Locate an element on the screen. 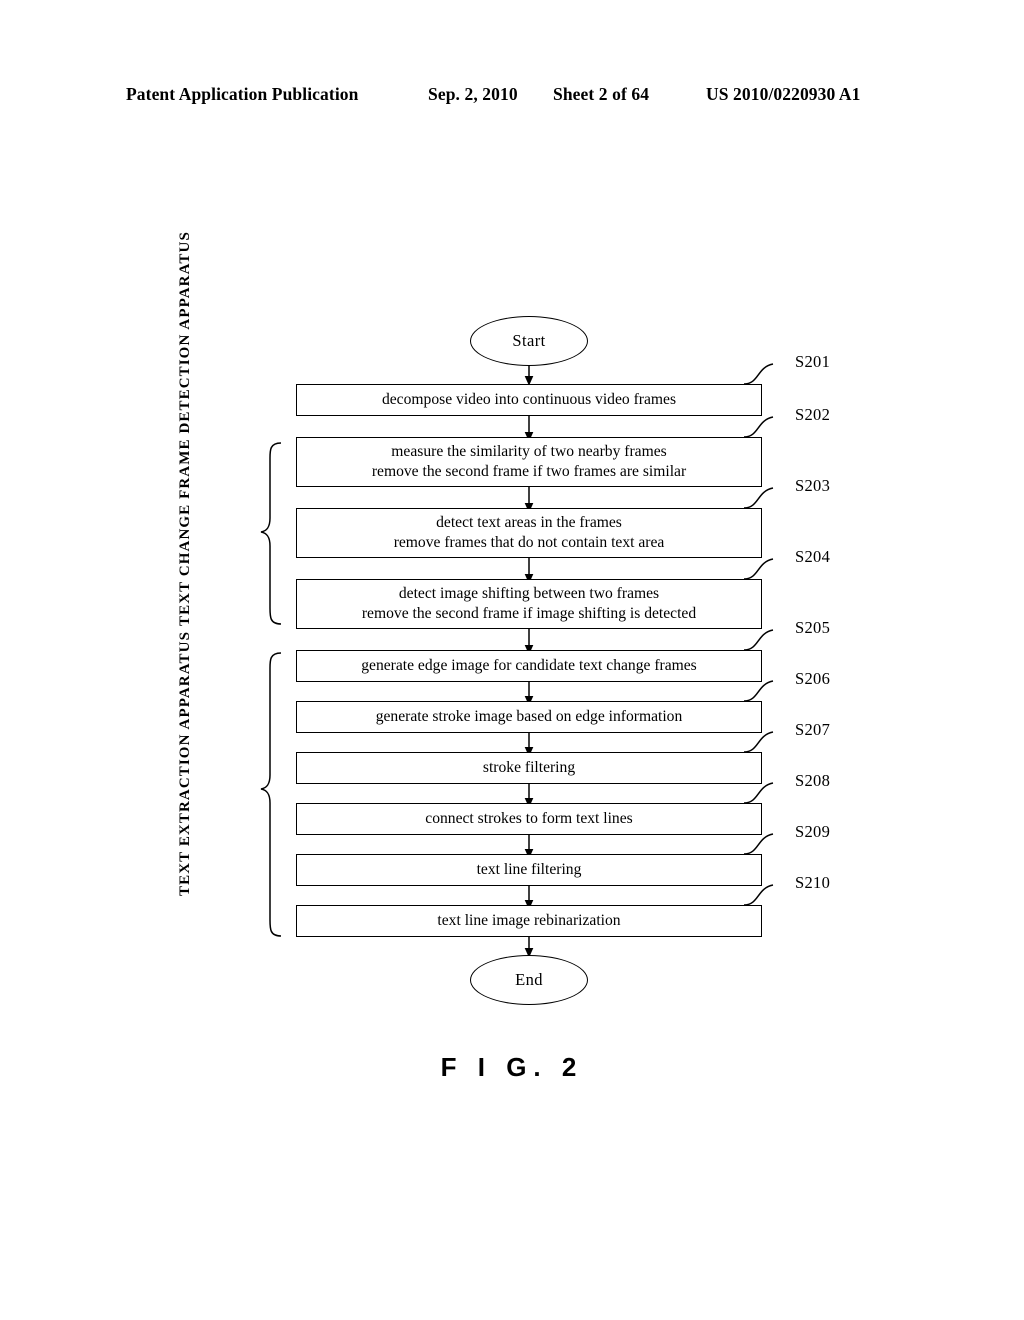  process-box-s210: text line image rebinarization is located at coordinates (529, 921).